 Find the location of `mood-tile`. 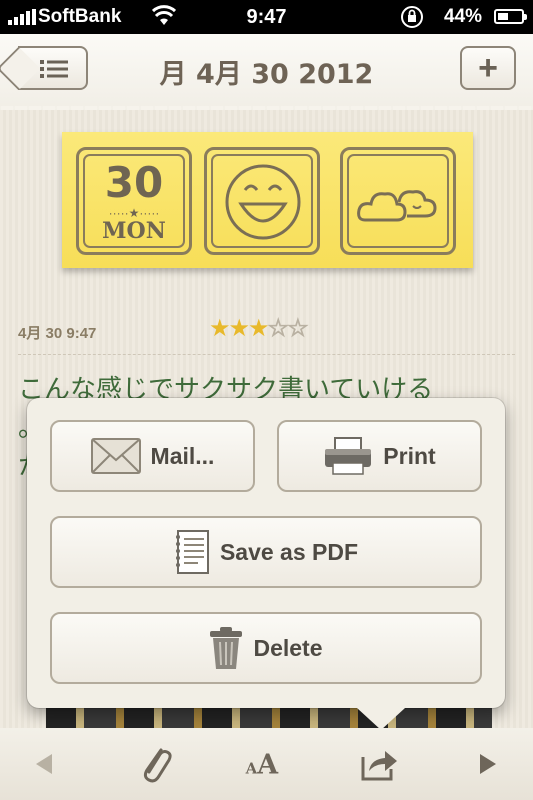

mood-tile is located at coordinates (262, 201).